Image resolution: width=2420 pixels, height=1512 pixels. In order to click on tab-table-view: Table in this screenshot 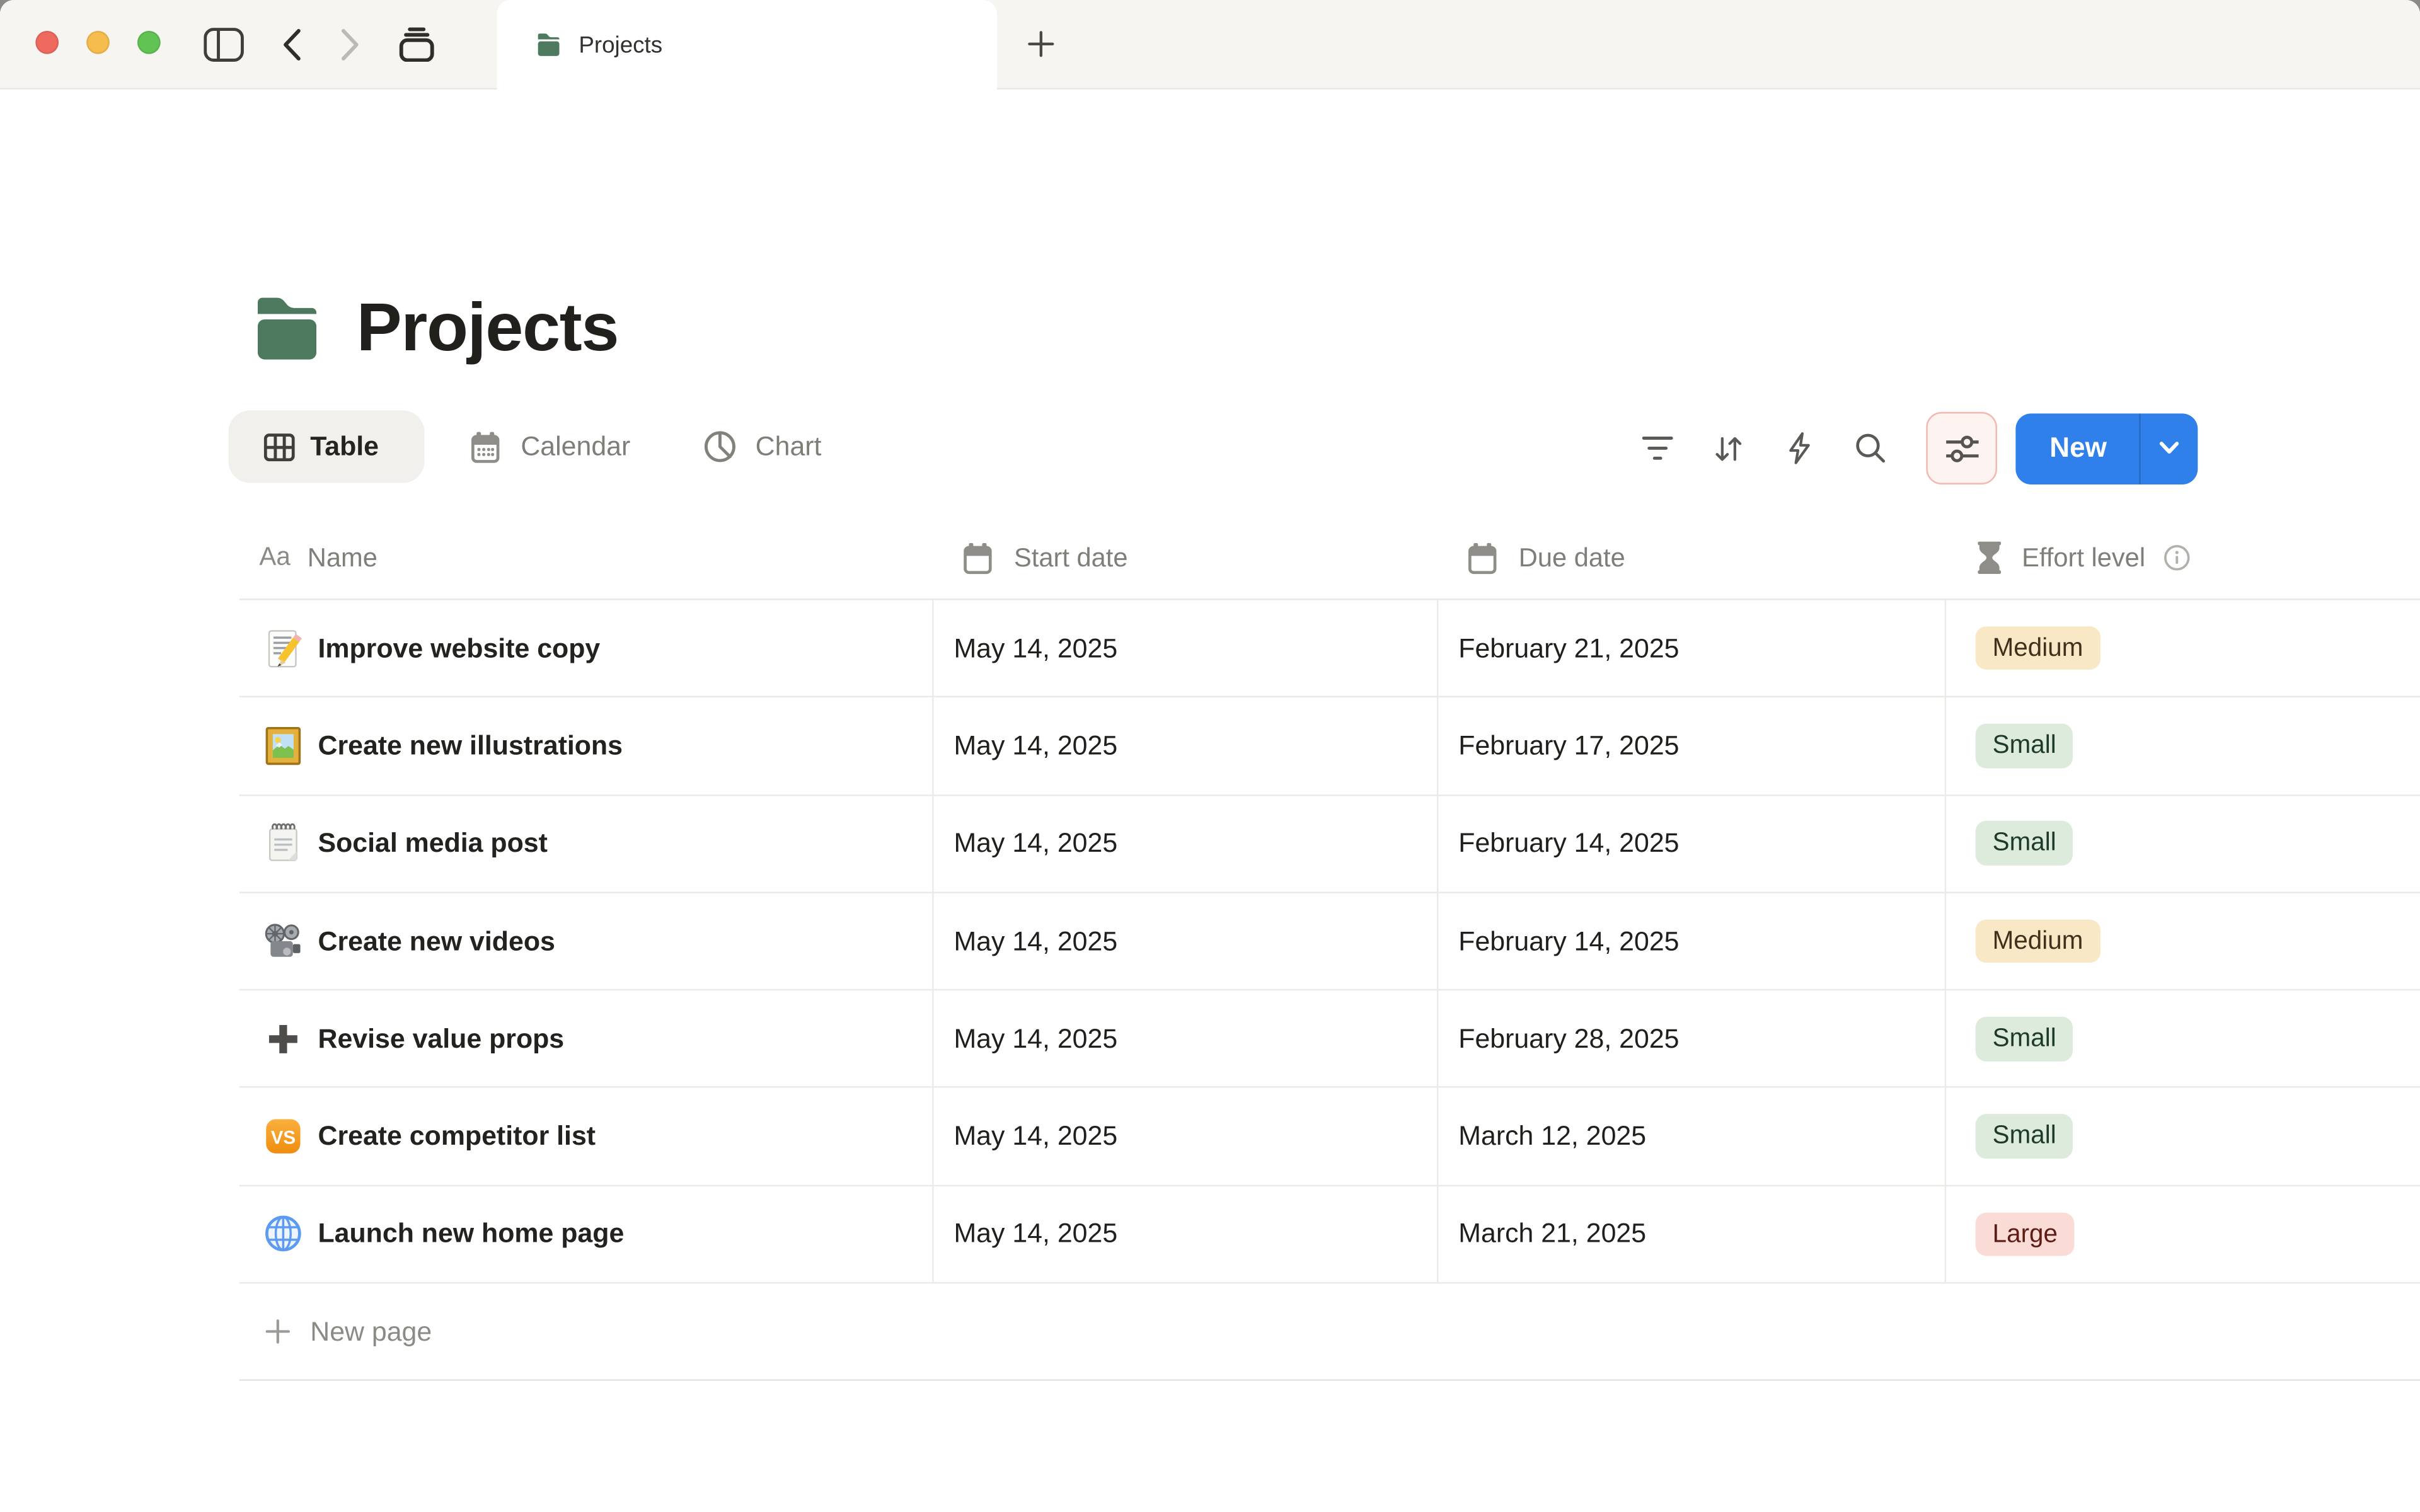, I will do `click(326, 446)`.